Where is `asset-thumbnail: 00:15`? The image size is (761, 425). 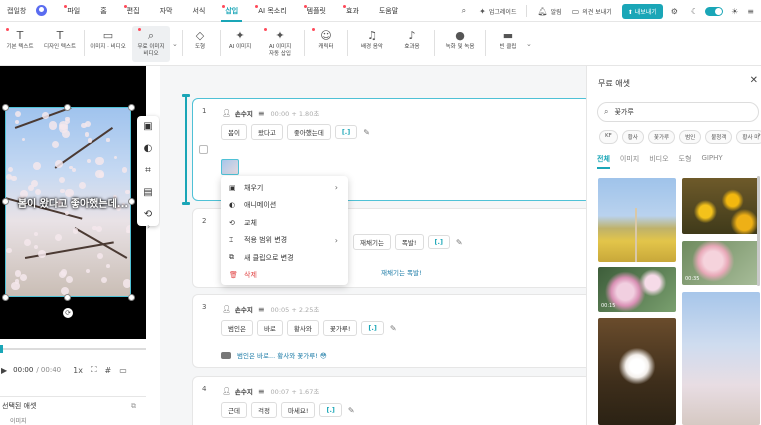
asset-thumbnail: 00:15 is located at coordinates (637, 289).